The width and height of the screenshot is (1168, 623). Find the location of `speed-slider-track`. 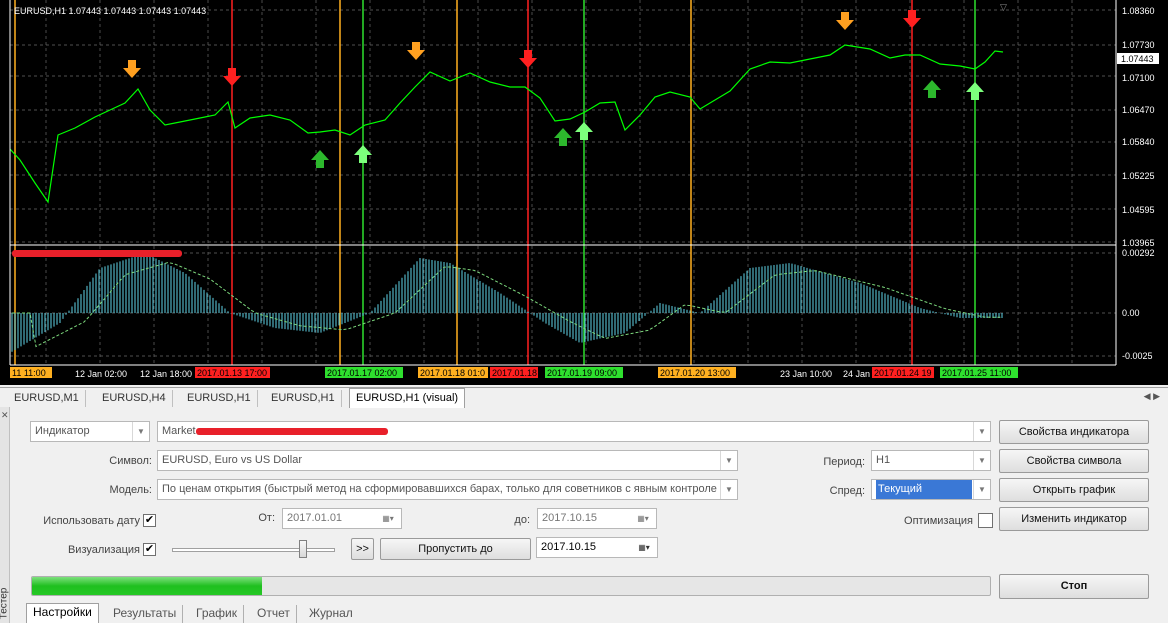

speed-slider-track is located at coordinates (253, 550).